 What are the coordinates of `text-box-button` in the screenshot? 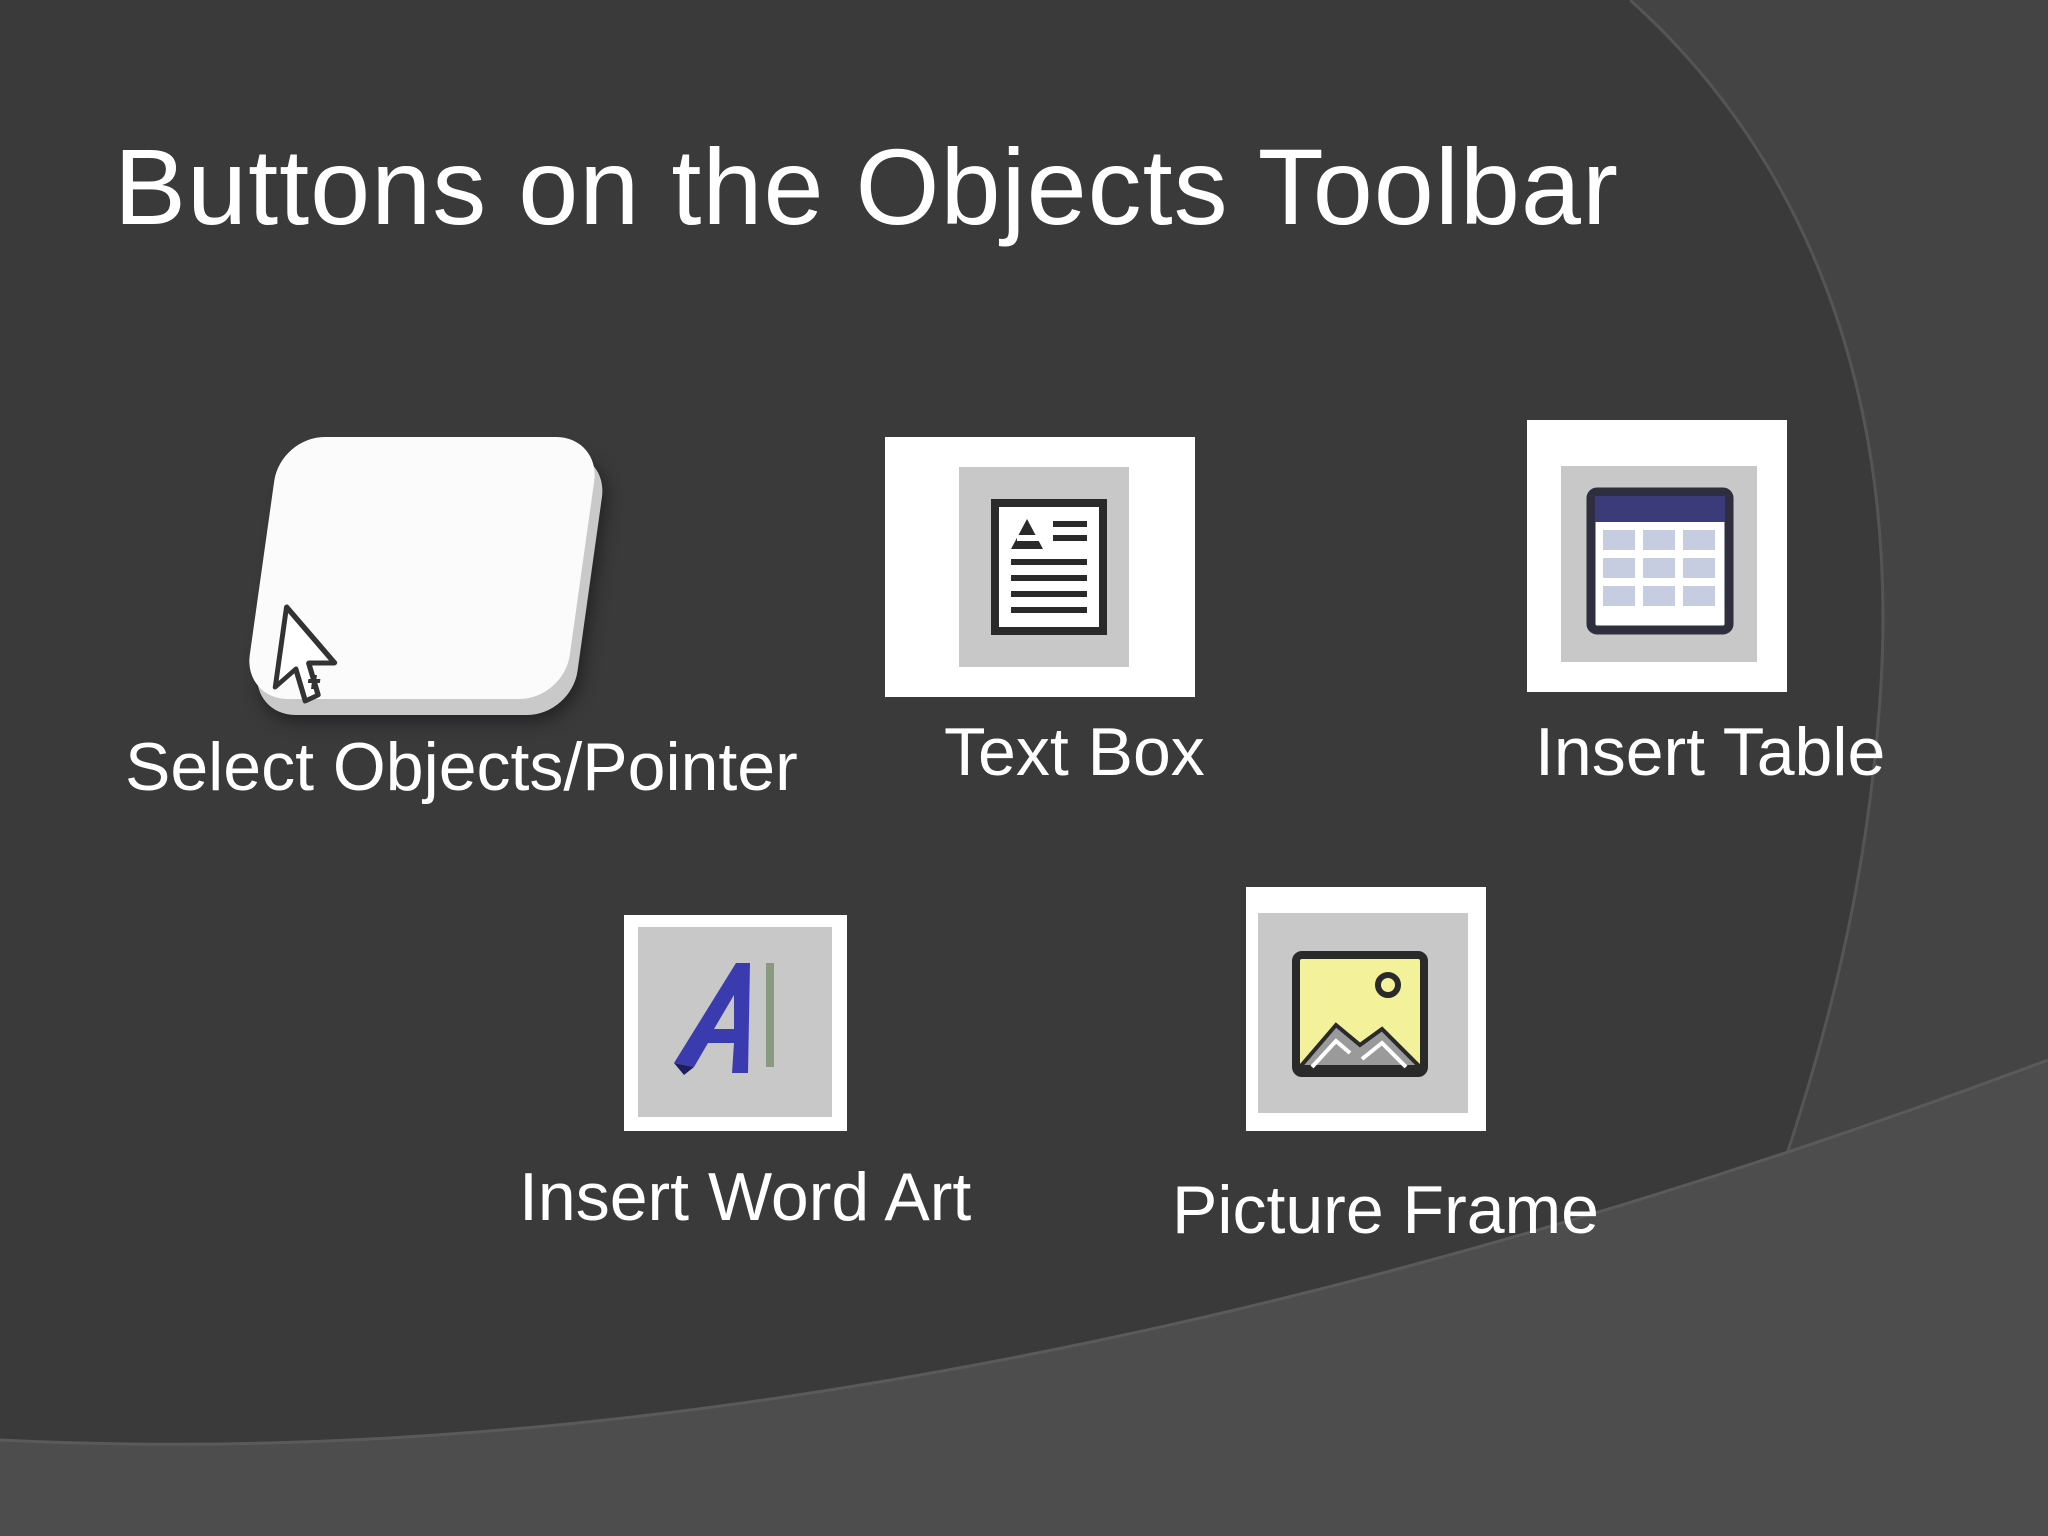 It's located at (1040, 567).